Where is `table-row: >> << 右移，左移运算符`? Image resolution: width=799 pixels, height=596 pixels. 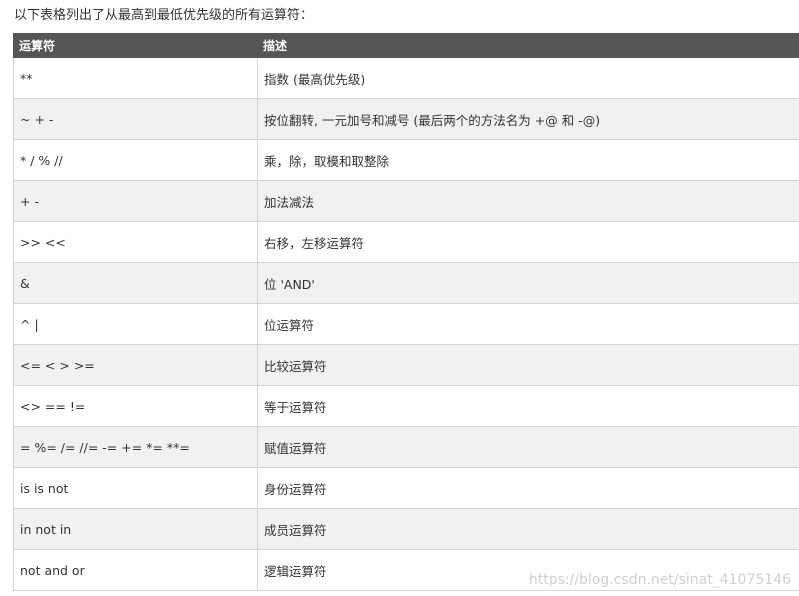 table-row: >> << 右移，左移运算符 is located at coordinates (406, 242).